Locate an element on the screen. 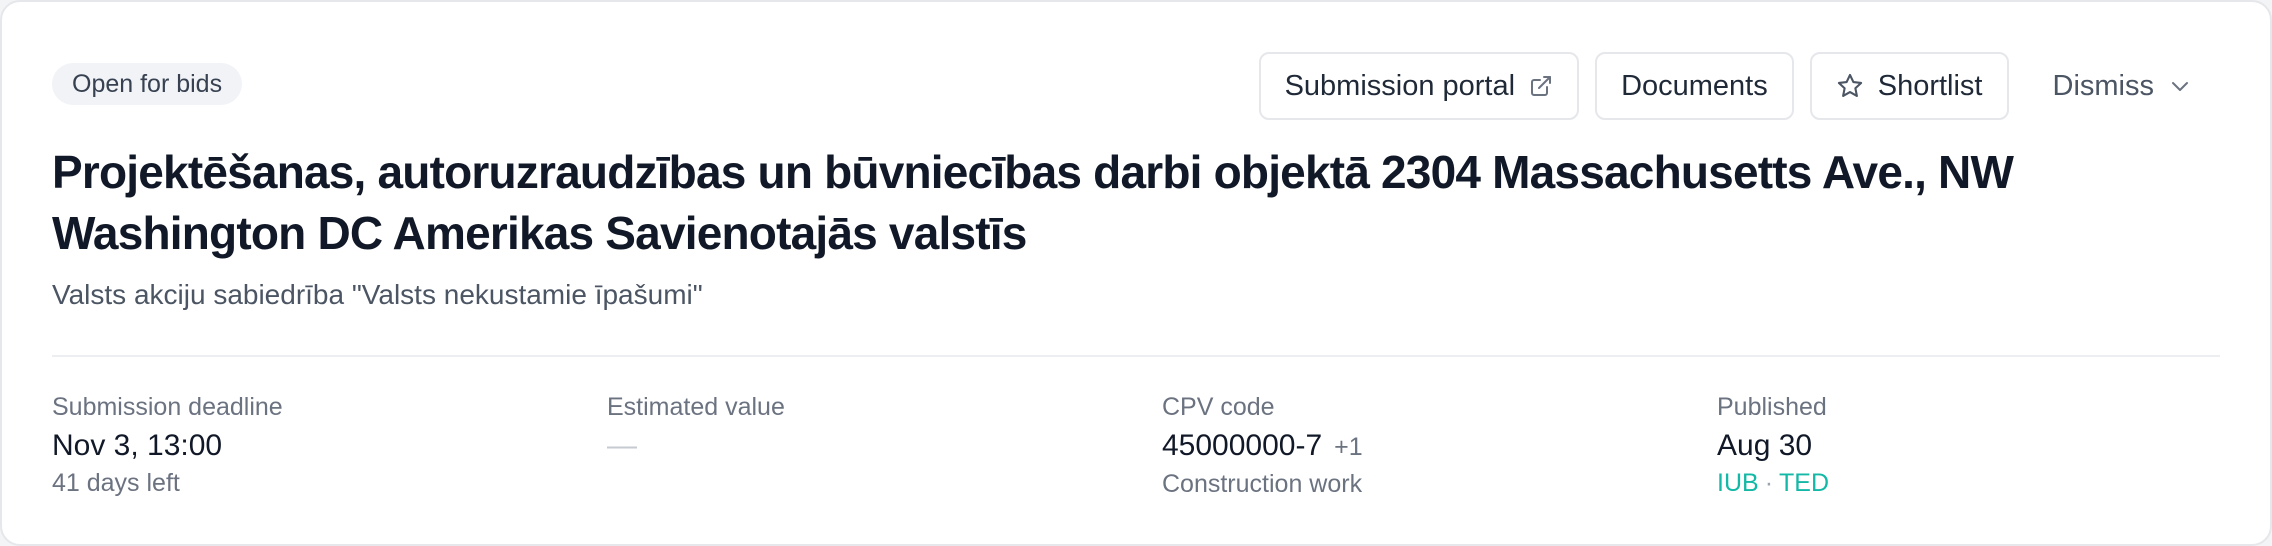 This screenshot has width=2272, height=546. deadline-label: Submission deadline is located at coordinates (167, 407).